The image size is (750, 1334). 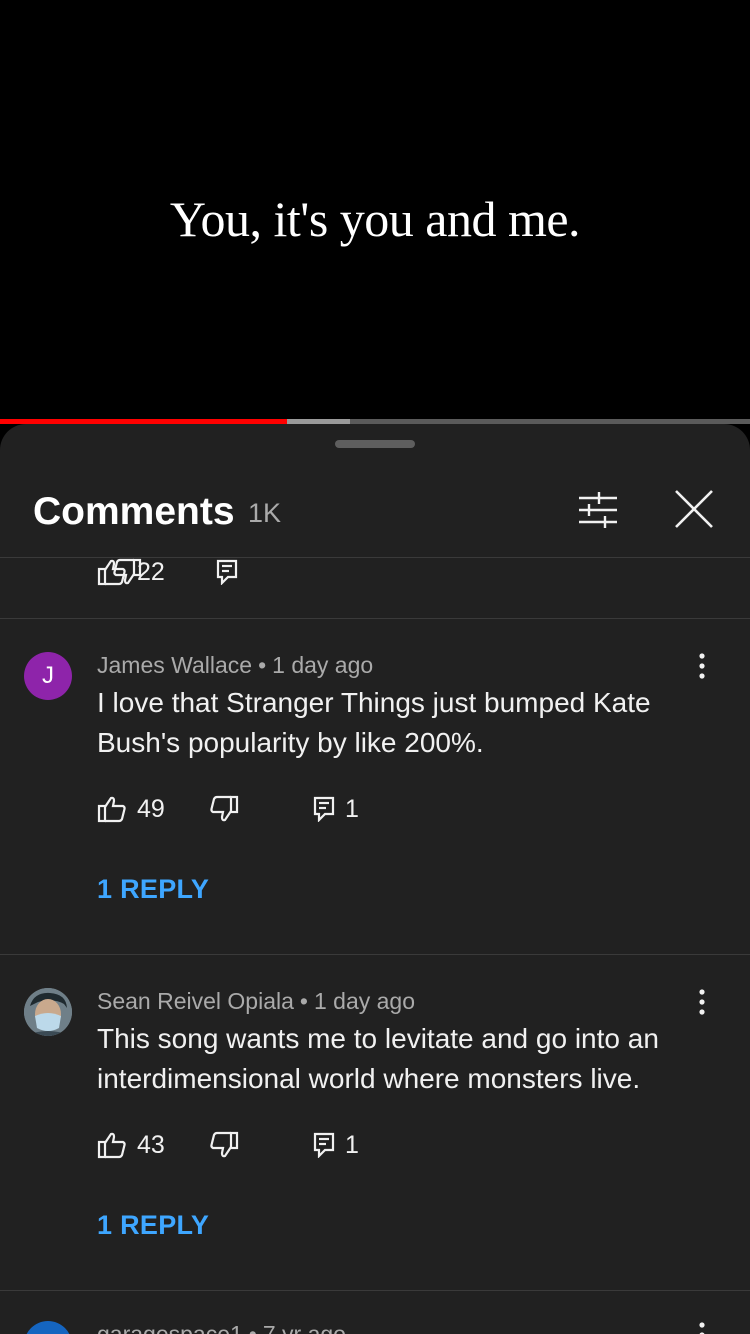 What do you see at coordinates (375, 444) in the screenshot?
I see `drag-handle` at bounding box center [375, 444].